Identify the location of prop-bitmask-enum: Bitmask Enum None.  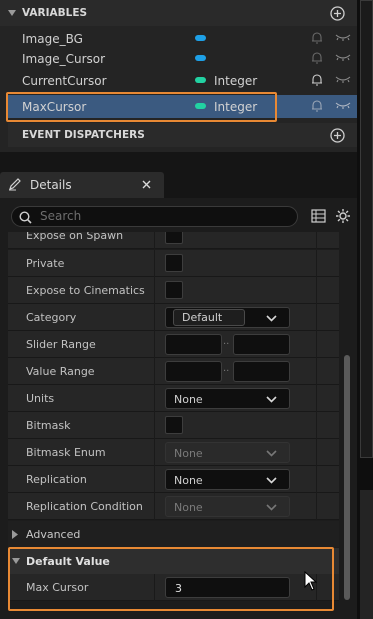
(173, 452).